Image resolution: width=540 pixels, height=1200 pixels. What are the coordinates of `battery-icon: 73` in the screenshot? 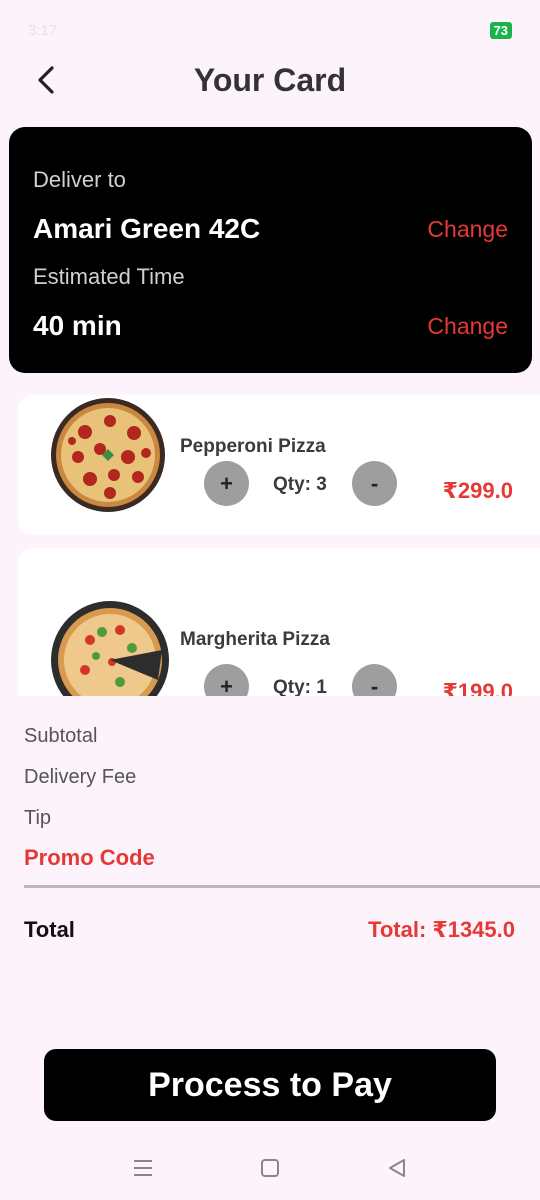 It's located at (500, 30).